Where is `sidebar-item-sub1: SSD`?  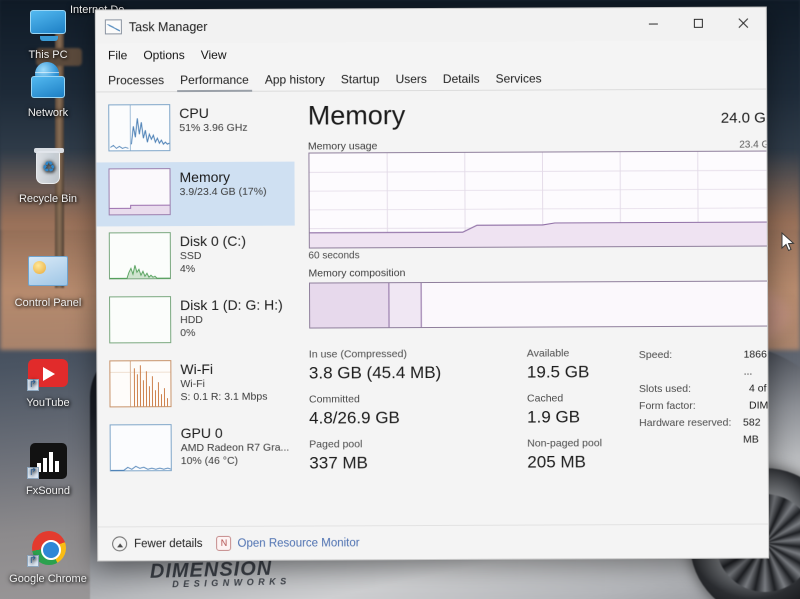 sidebar-item-sub1: SSD is located at coordinates (190, 256).